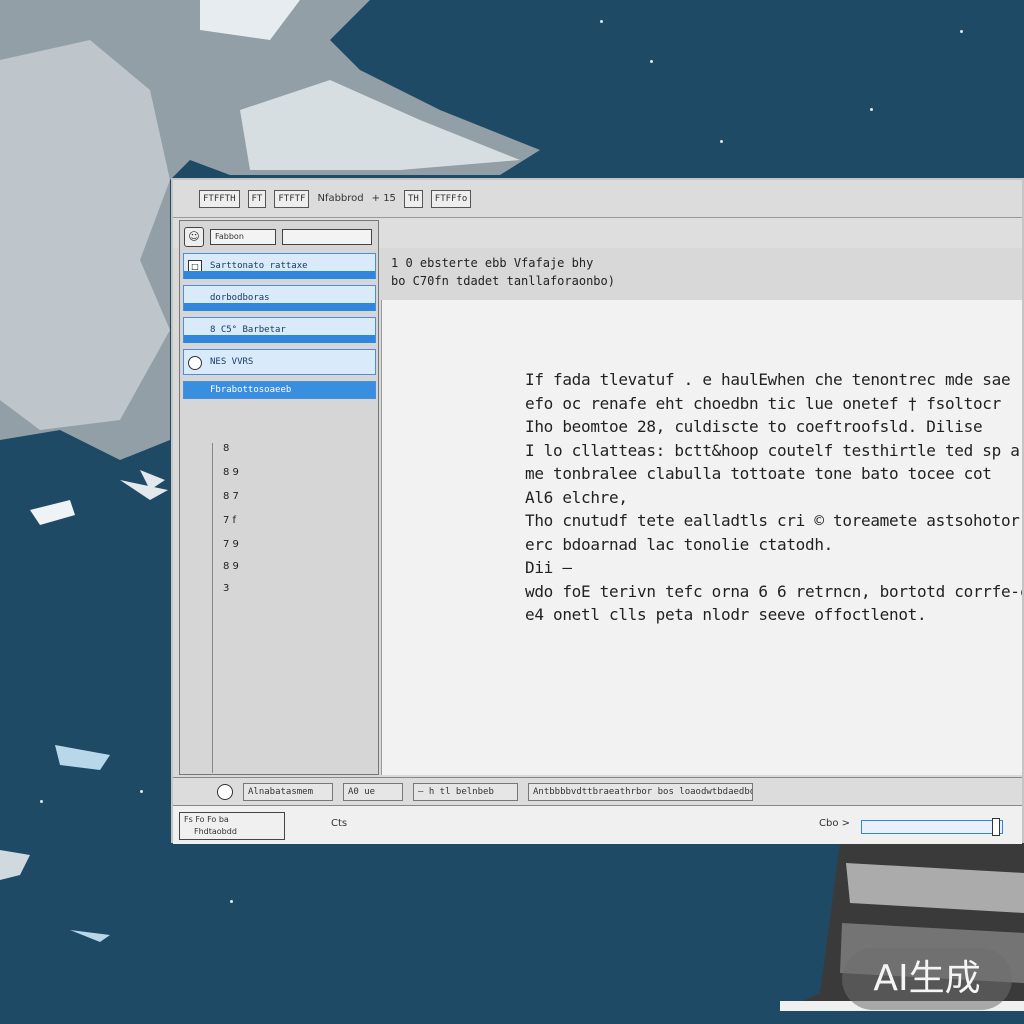 This screenshot has width=1024, height=1024. I want to click on document-subtitle: bo C70fn tdadet tanllaforaonbo), so click(503, 281).